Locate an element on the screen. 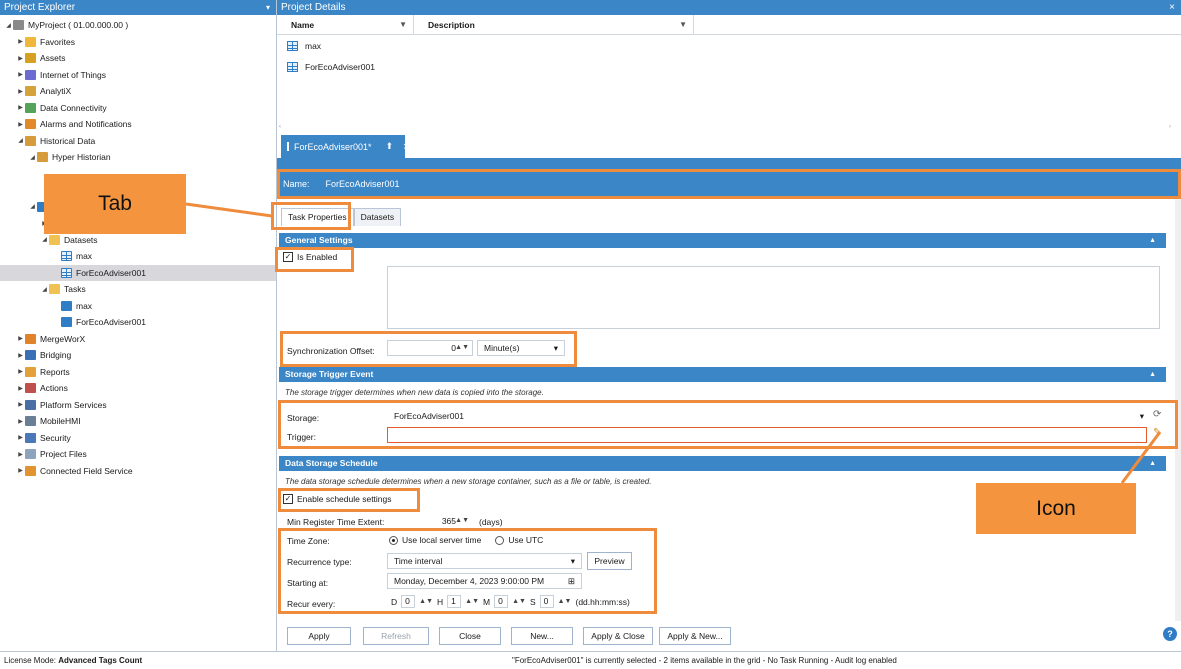 This screenshot has width=1181, height=669. storage-trigger-header: Storage Trigger Event ▲ is located at coordinates (722, 374).